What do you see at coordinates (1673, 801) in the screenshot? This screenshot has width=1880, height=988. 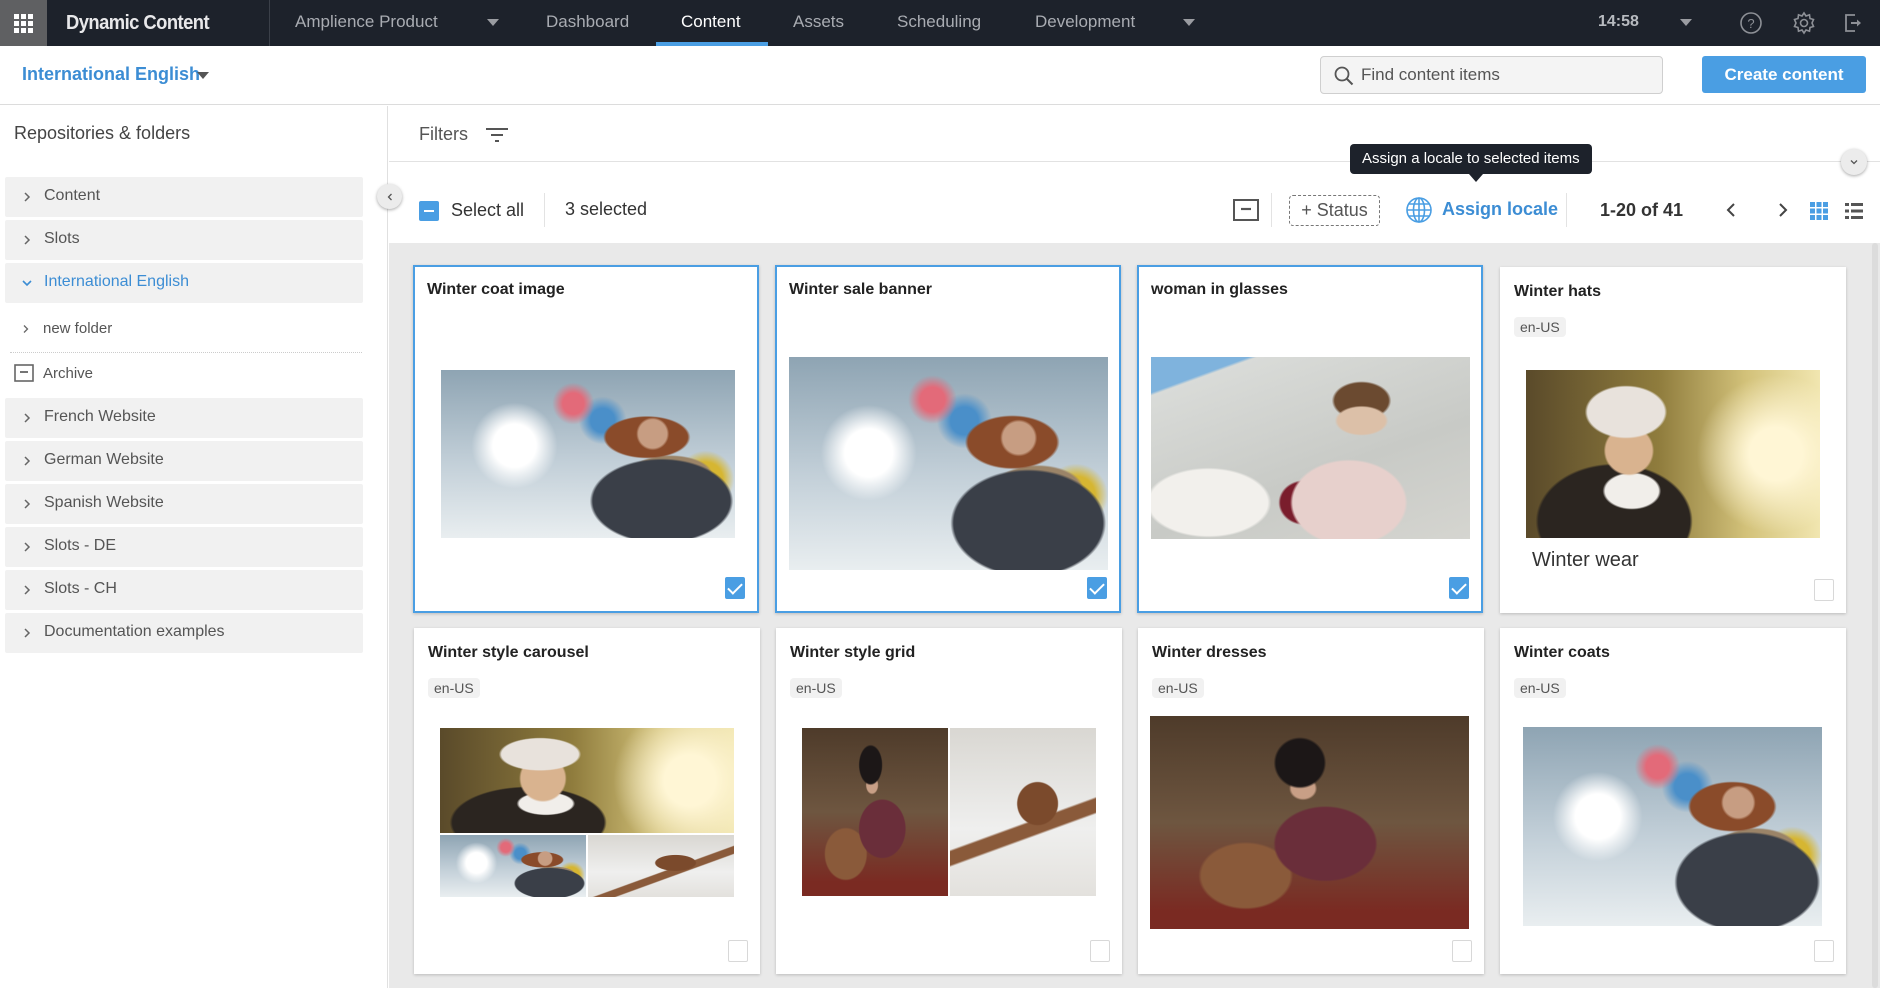 I see `content-card: Winter coats en-US` at bounding box center [1673, 801].